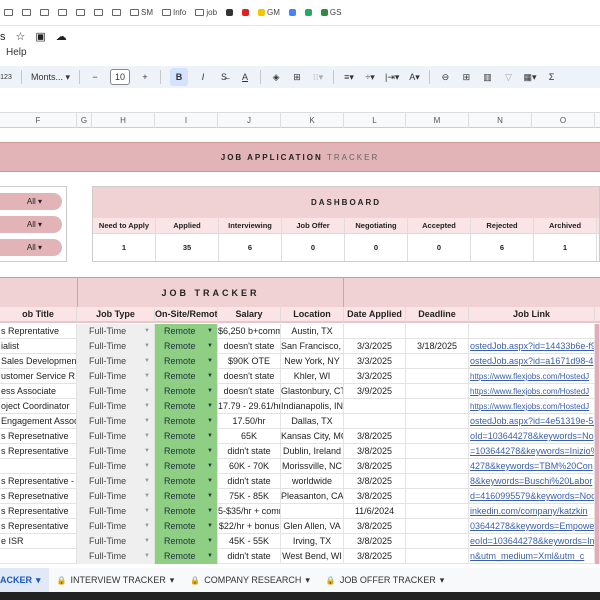 The width and height of the screenshot is (600, 600). Describe the element at coordinates (206, 12) in the screenshot. I see `bookmark-item: job` at that location.